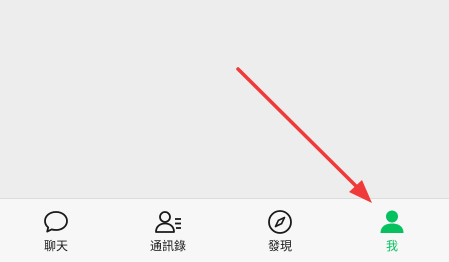 The width and height of the screenshot is (449, 262). I want to click on compass-icon, so click(280, 222).